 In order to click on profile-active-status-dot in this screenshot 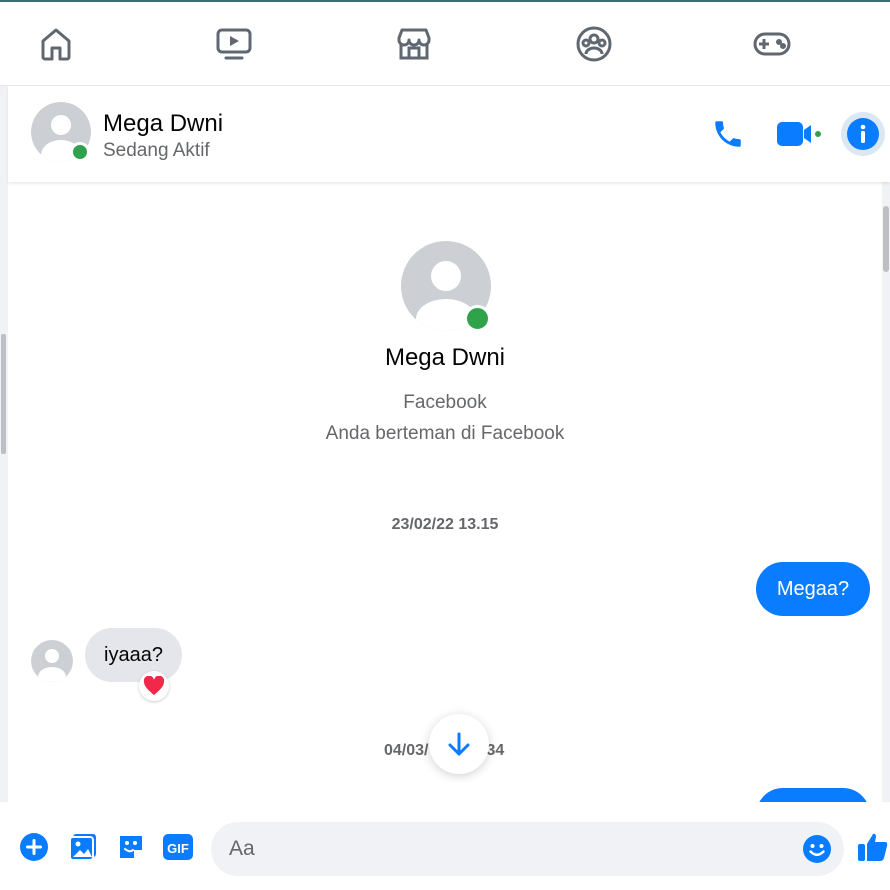, I will do `click(477, 318)`.